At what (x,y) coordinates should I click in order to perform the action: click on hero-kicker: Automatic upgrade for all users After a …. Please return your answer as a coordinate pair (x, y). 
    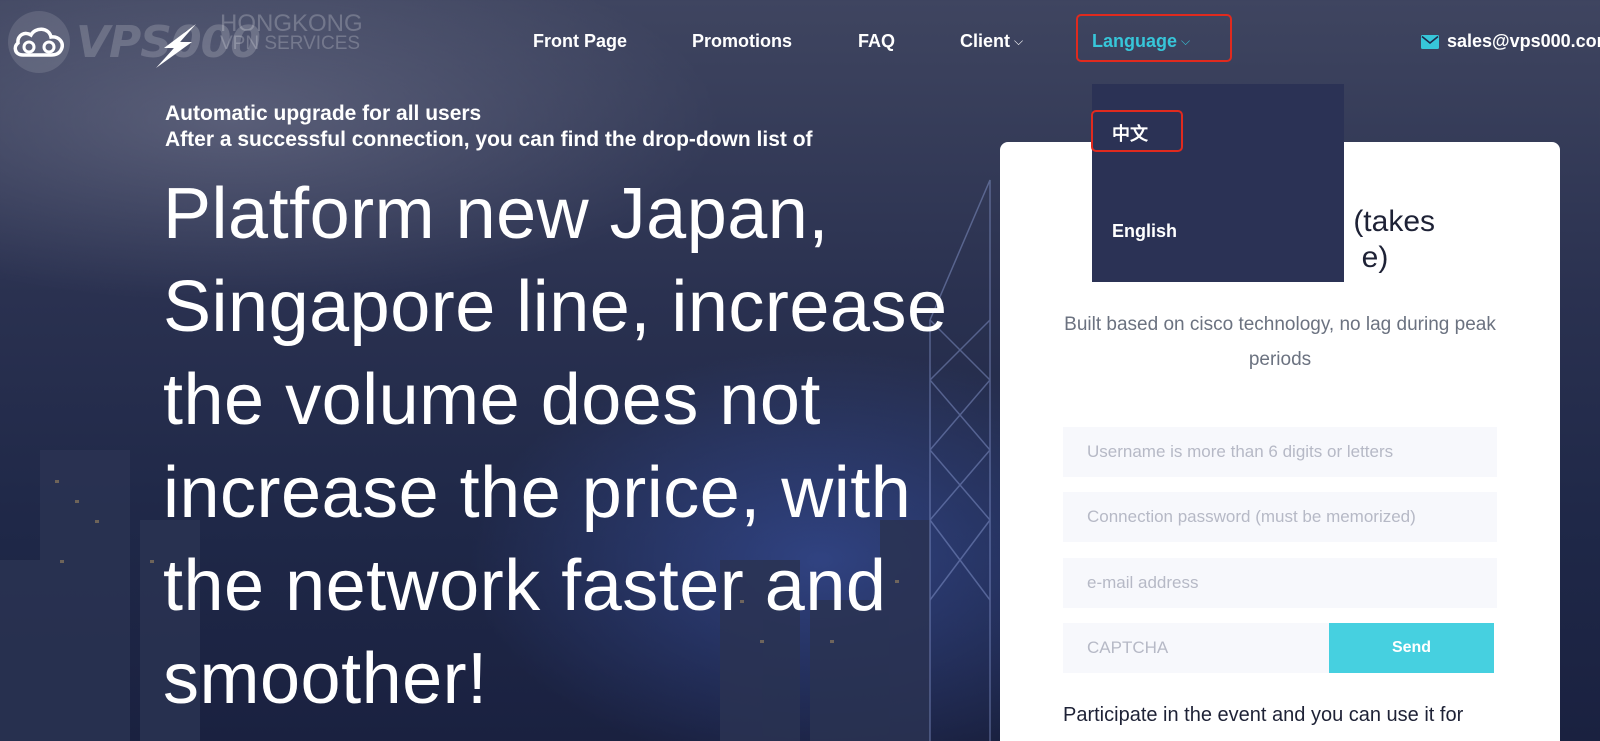
    Looking at the image, I should click on (489, 127).